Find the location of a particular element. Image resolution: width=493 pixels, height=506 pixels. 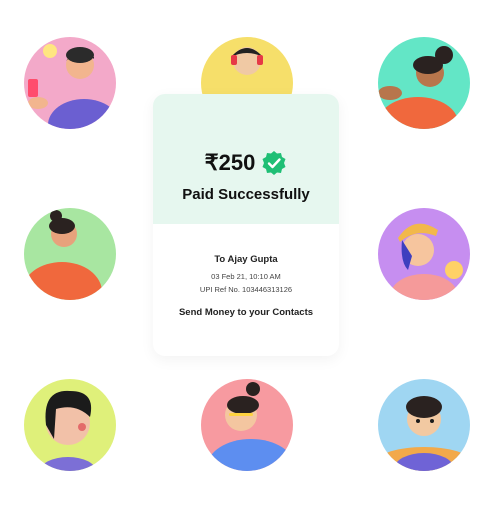

payment-date: 03 Feb 21, 10:10 AM is located at coordinates (246, 276).